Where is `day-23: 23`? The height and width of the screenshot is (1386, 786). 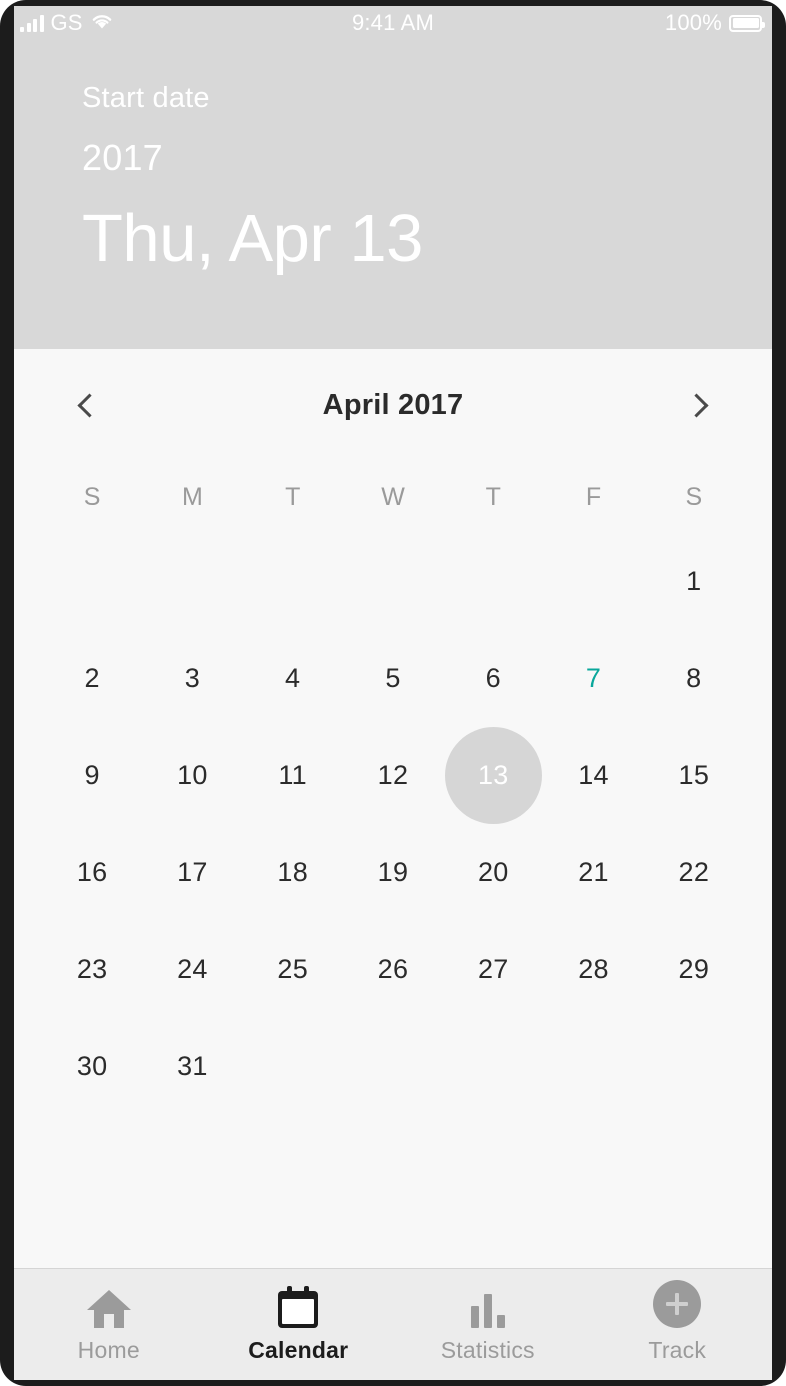 day-23: 23 is located at coordinates (92, 969).